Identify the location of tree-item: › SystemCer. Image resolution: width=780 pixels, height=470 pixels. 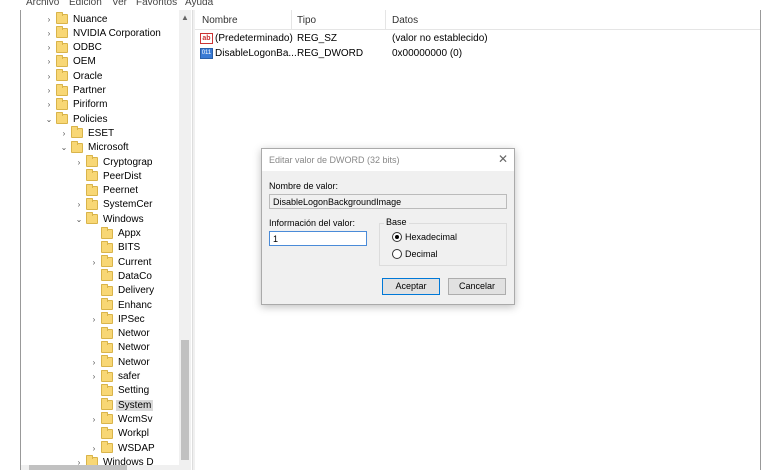
(114, 204).